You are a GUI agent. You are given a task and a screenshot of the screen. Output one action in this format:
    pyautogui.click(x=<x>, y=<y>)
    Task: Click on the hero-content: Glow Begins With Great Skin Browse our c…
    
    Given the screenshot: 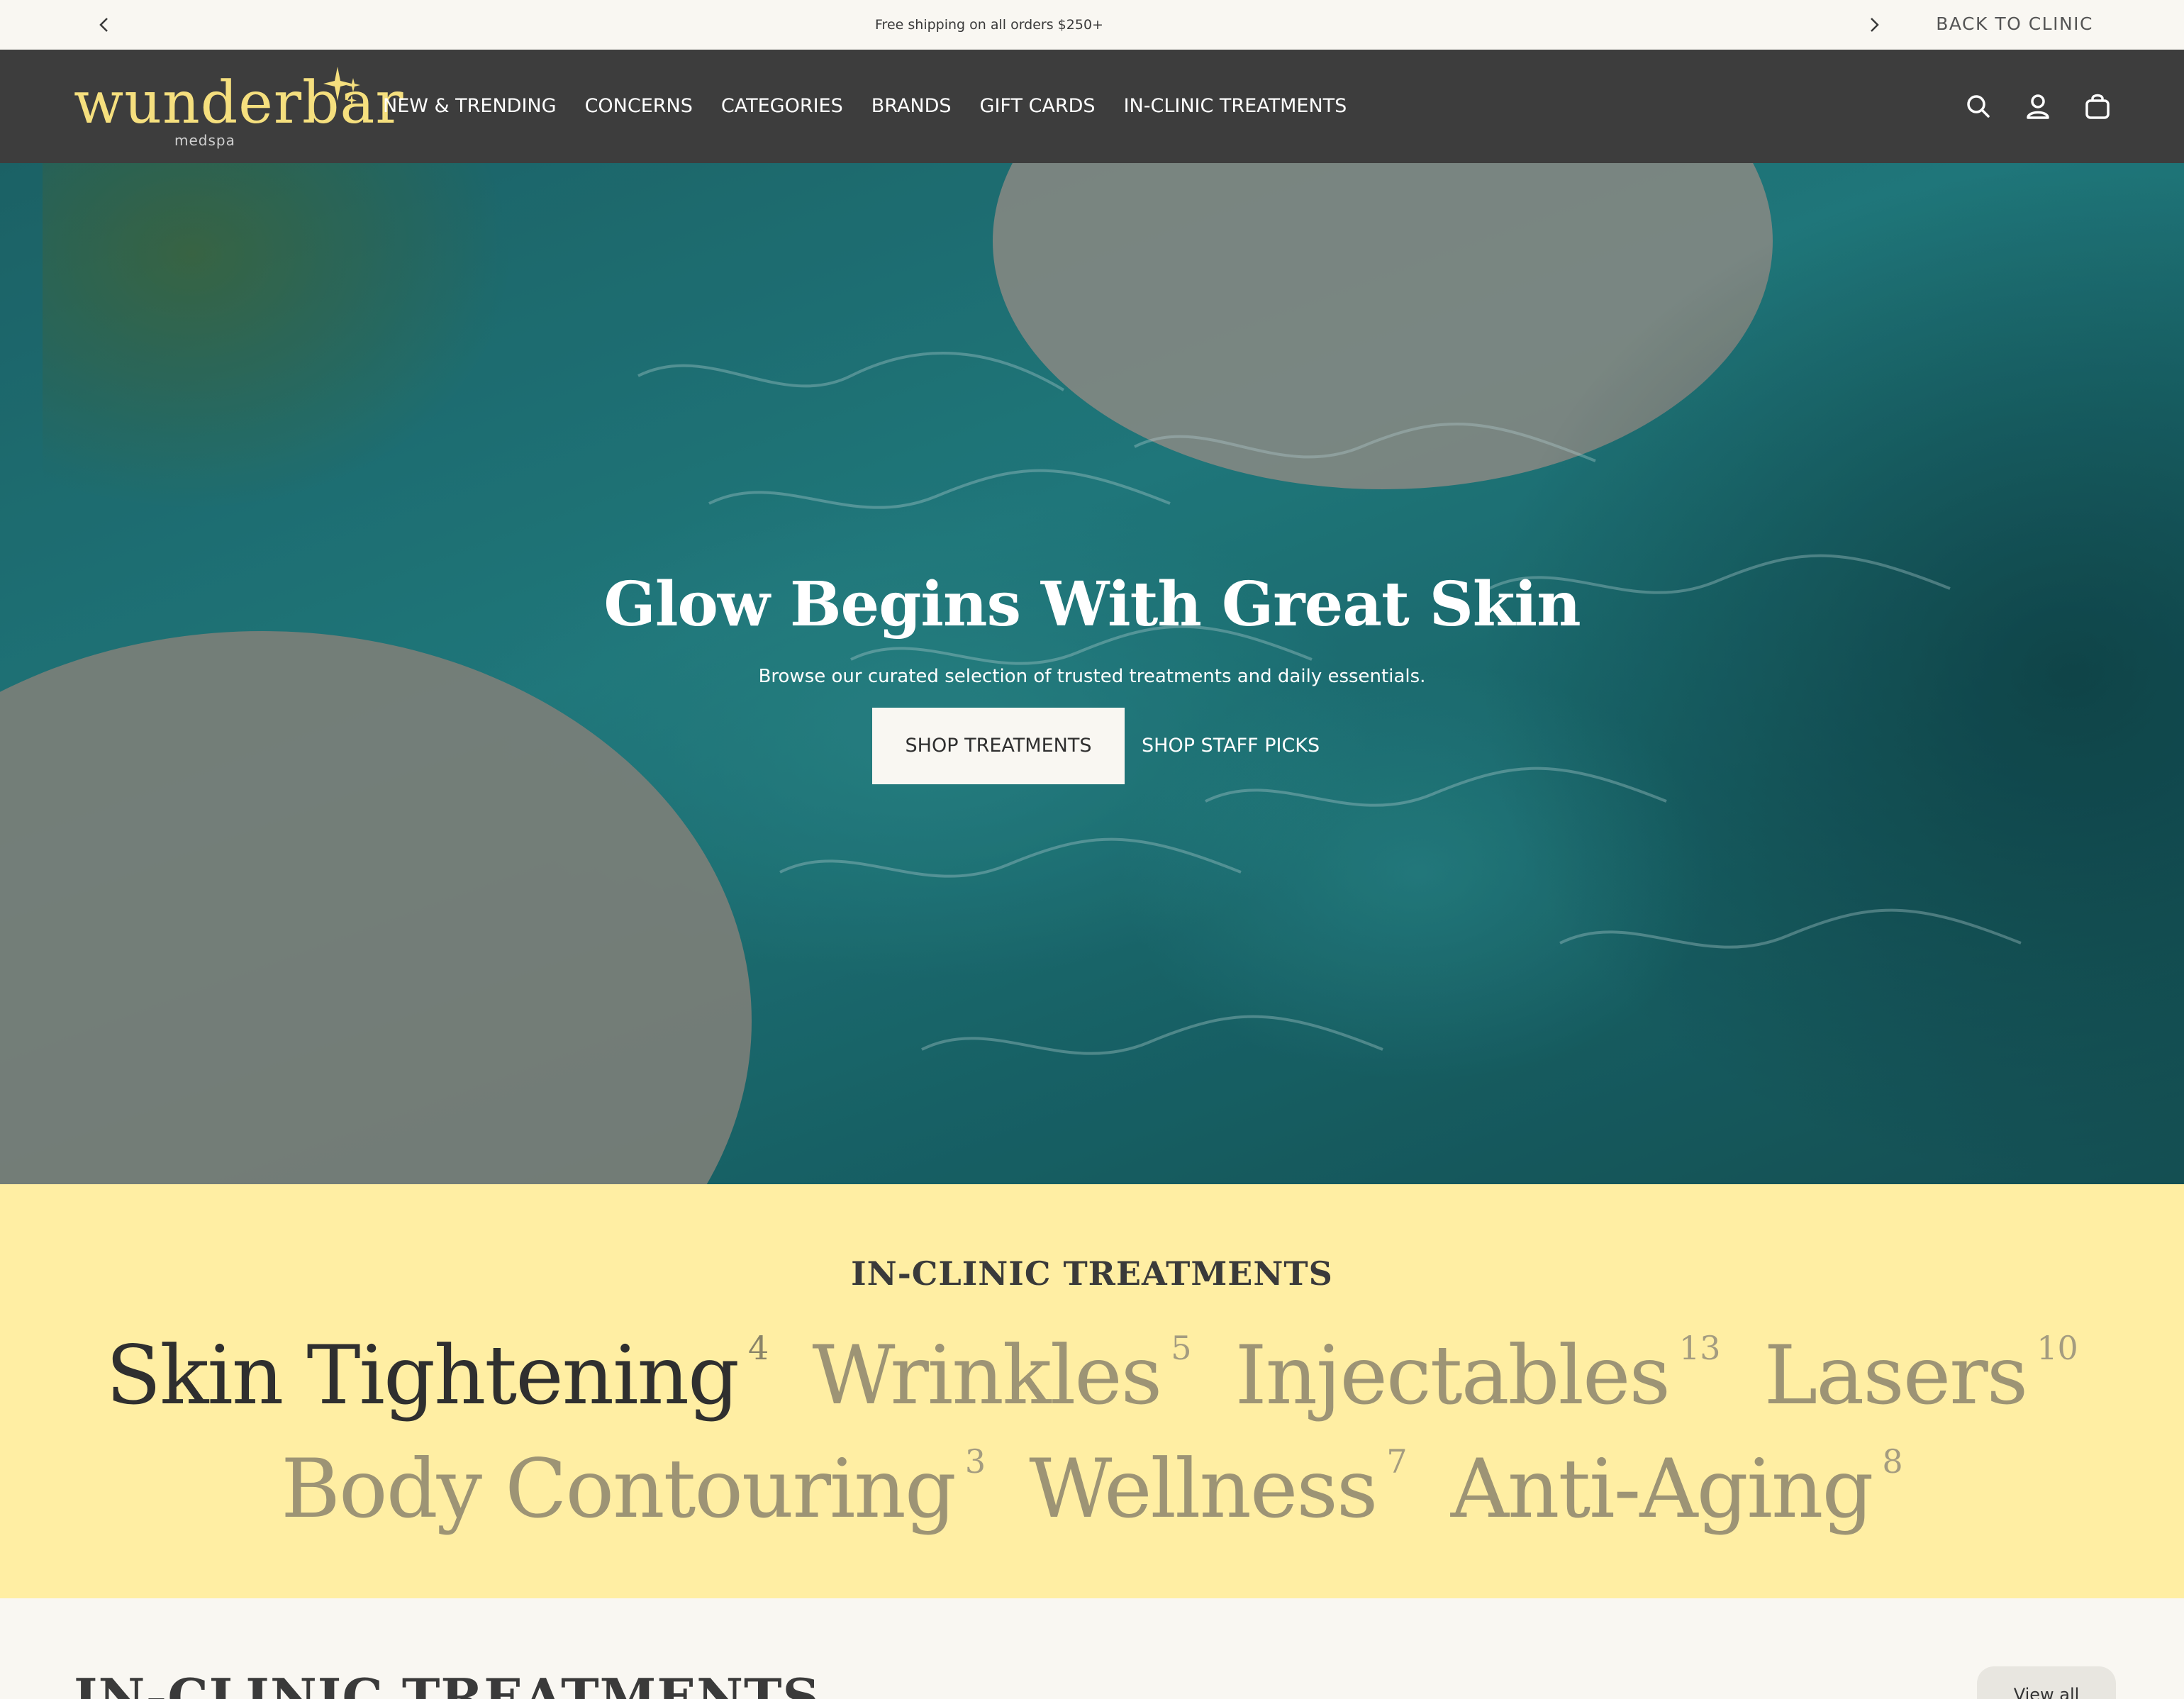 What is the action you would take?
    pyautogui.click(x=1092, y=628)
    